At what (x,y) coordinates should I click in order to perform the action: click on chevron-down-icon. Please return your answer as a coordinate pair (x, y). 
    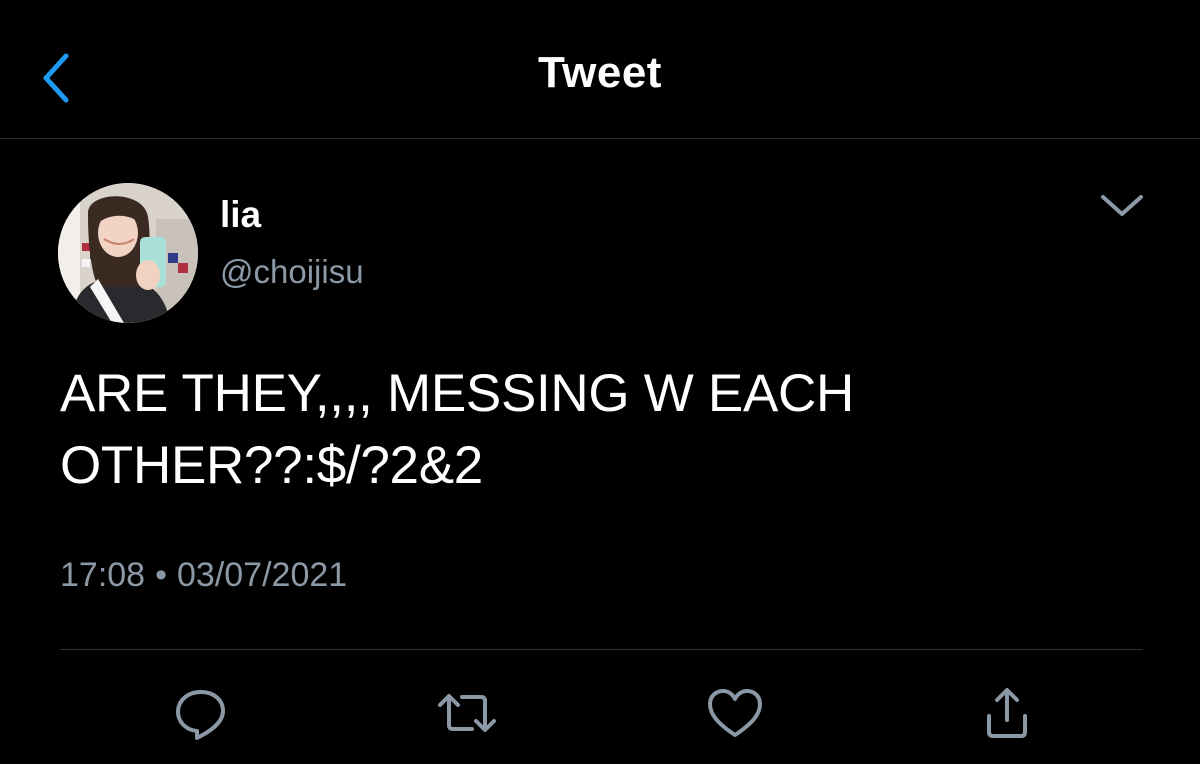
    Looking at the image, I should click on (1122, 205).